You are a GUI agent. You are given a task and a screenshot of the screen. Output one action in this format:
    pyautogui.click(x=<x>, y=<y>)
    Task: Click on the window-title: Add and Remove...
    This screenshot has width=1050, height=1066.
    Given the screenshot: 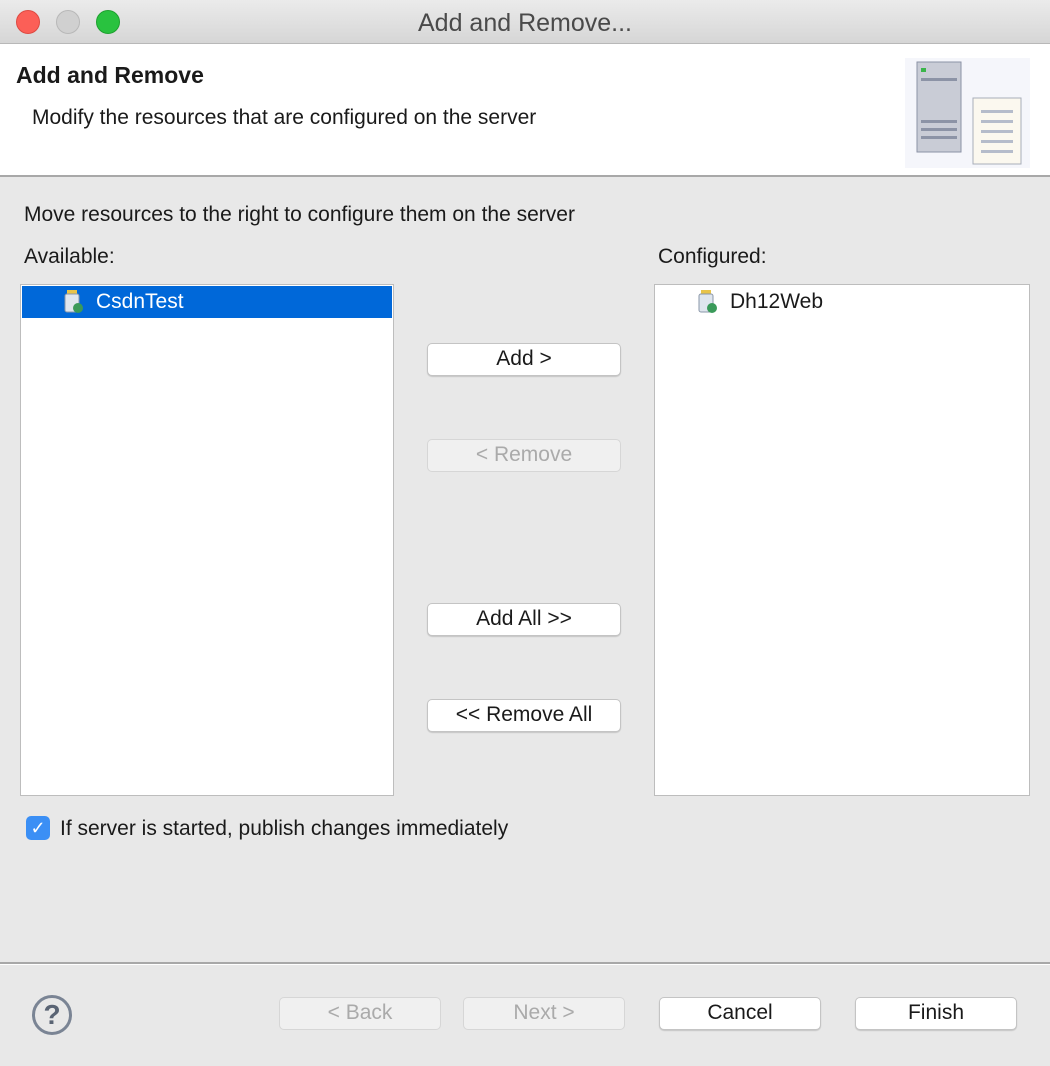 What is the action you would take?
    pyautogui.click(x=524, y=23)
    